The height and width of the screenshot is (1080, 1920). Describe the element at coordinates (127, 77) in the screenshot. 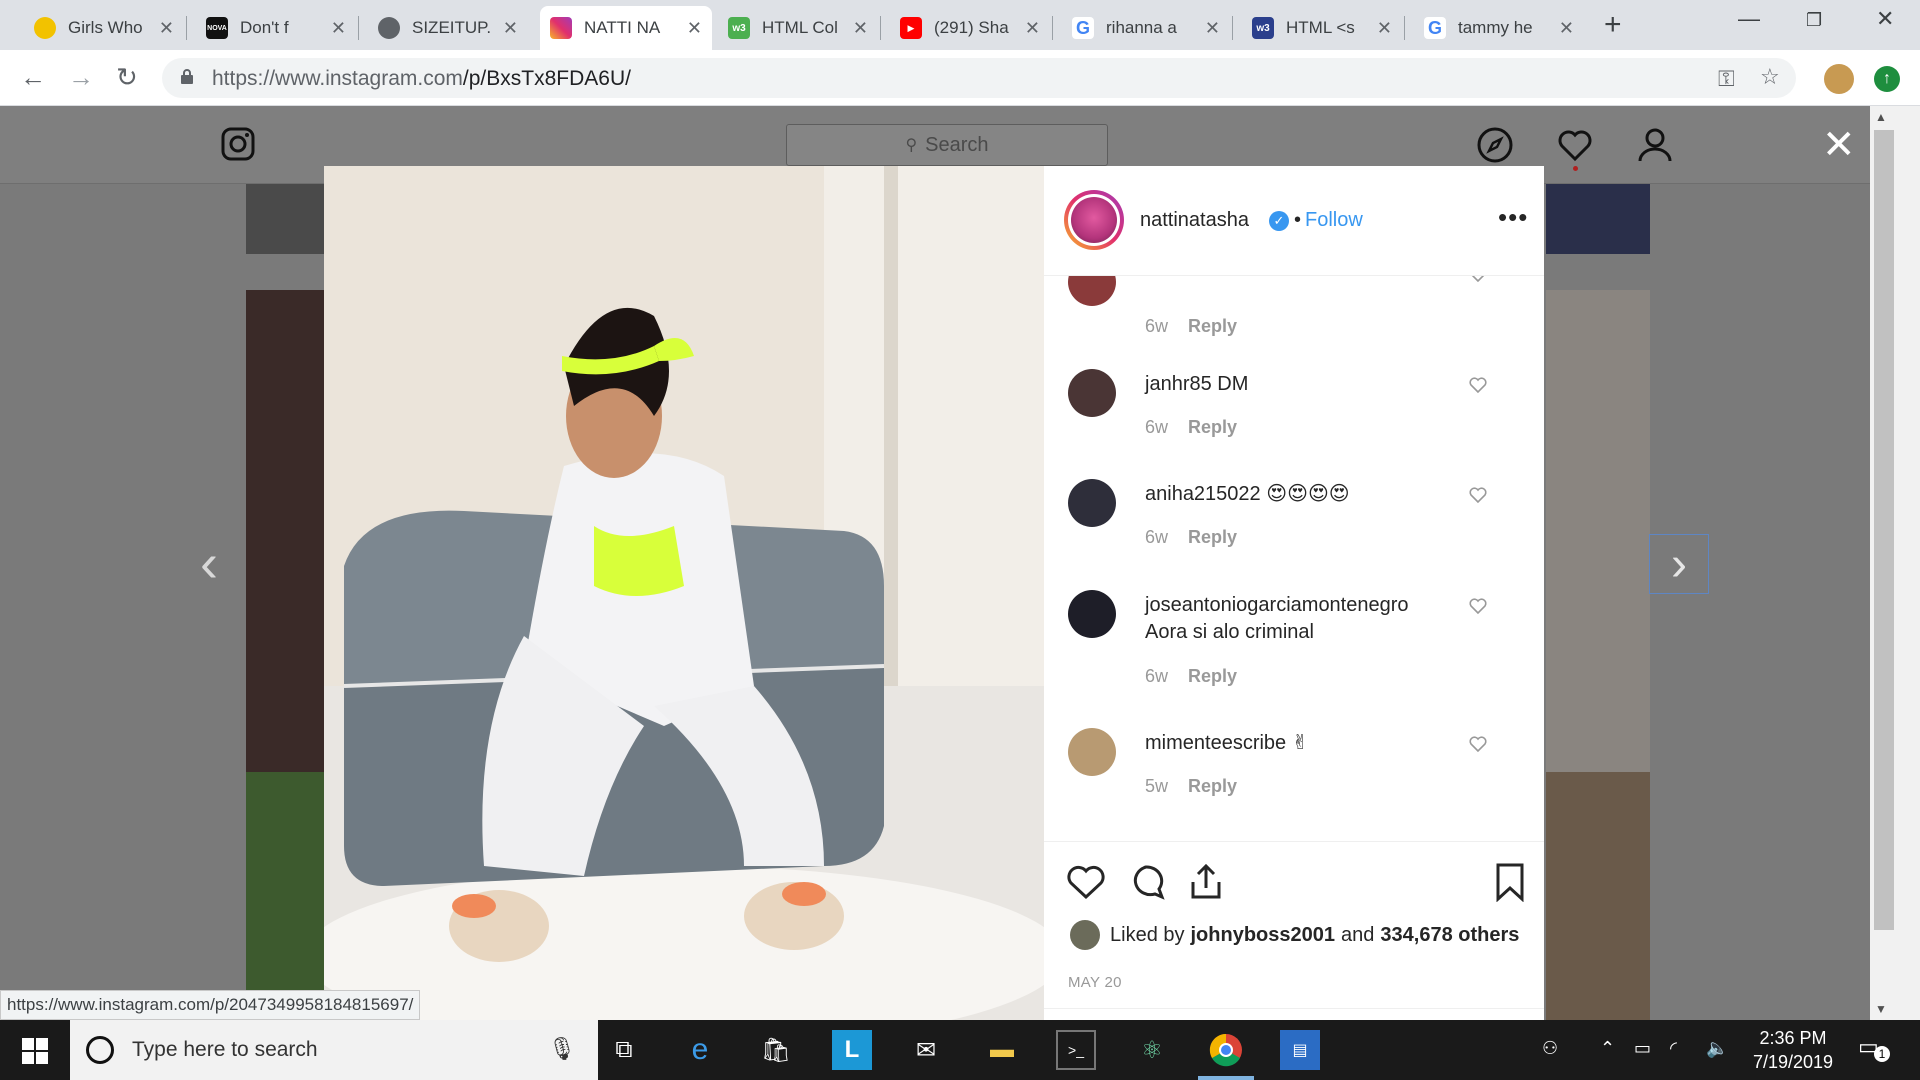

I see `reload-icon: ↻` at that location.